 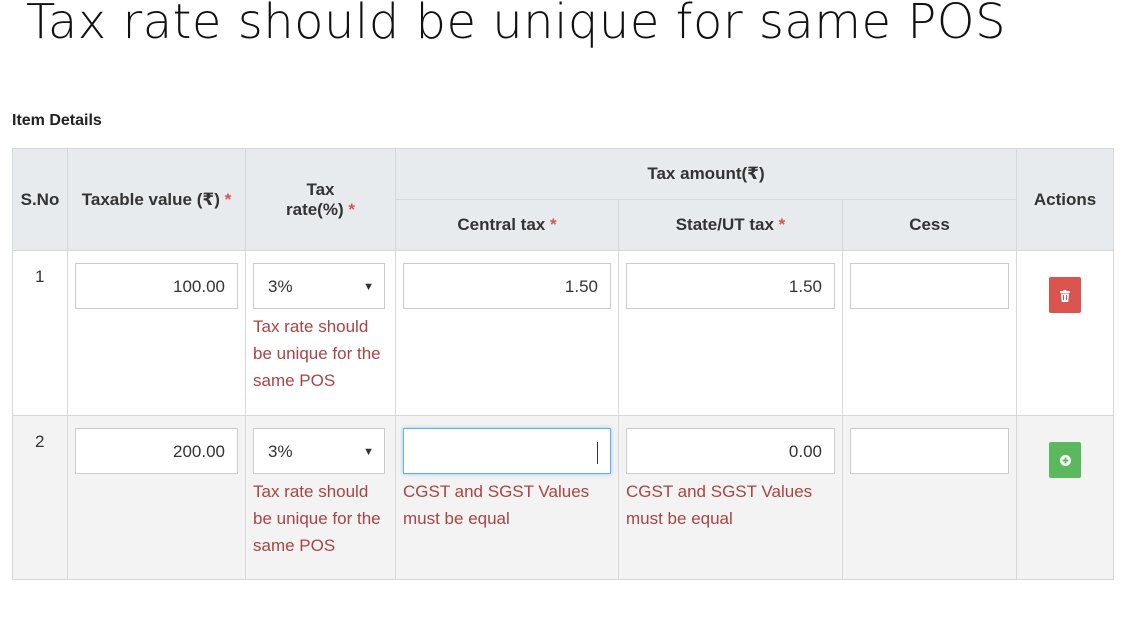 What do you see at coordinates (507, 451) in the screenshot?
I see `central-tax-input` at bounding box center [507, 451].